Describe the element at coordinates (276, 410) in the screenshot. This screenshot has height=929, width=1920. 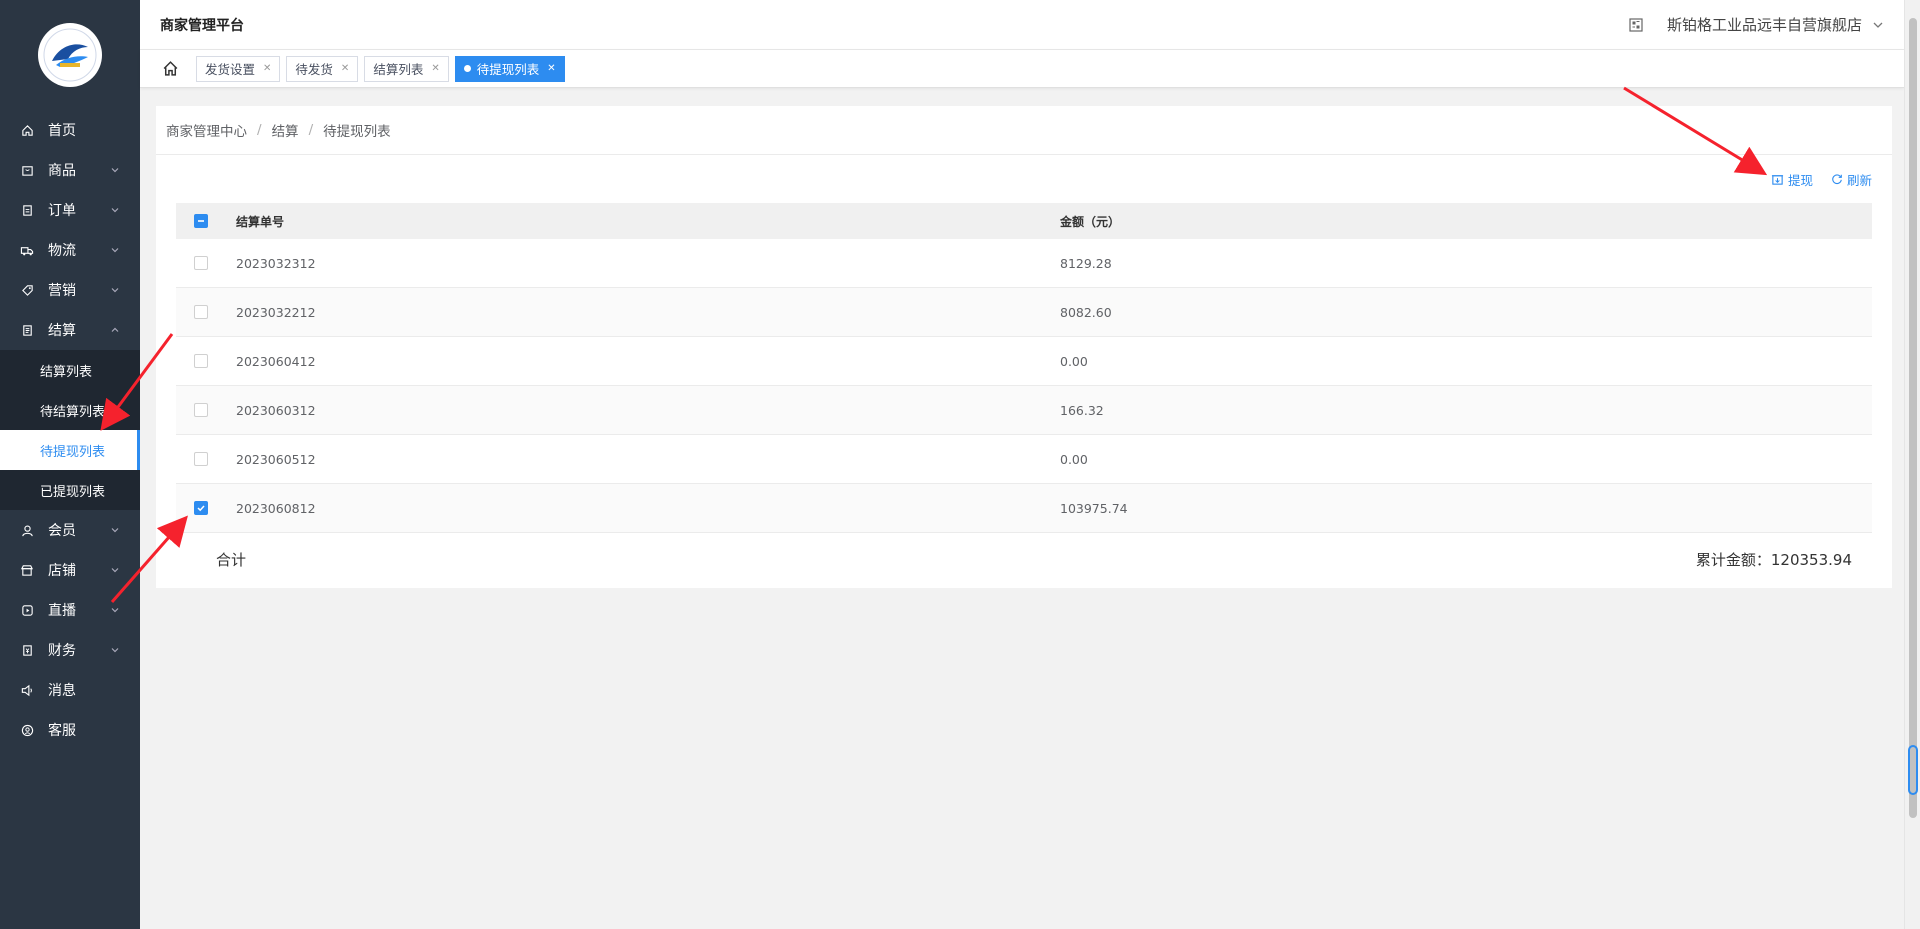
I see `settlement-id-cell: 2023060312` at that location.